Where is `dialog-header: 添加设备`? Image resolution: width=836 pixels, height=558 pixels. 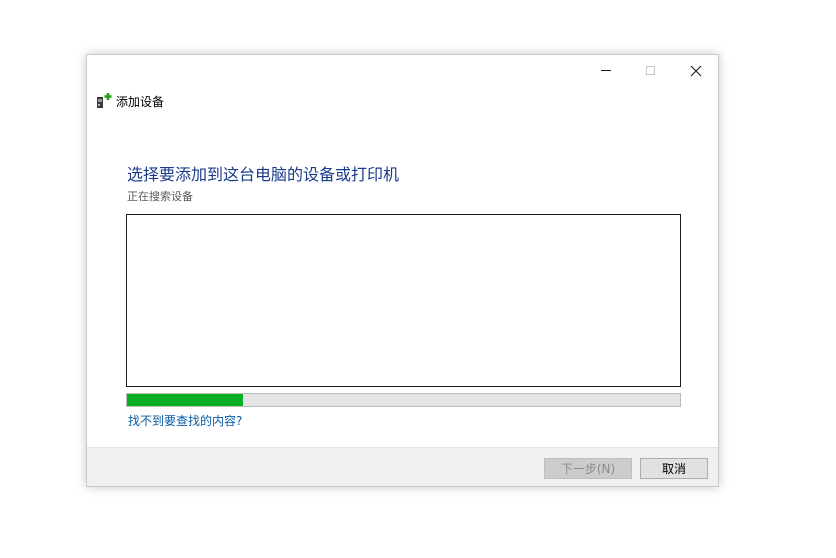 dialog-header: 添加设备 is located at coordinates (130, 101).